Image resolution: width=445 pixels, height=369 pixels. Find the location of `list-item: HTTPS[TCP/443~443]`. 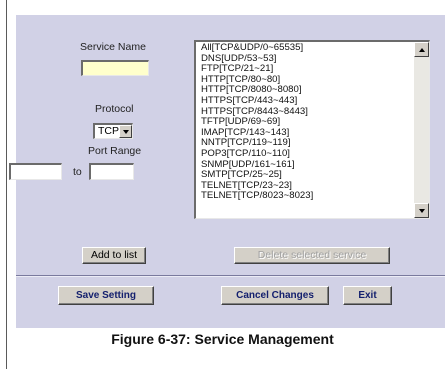

list-item: HTTPS[TCP/443~443] is located at coordinates (257, 101).